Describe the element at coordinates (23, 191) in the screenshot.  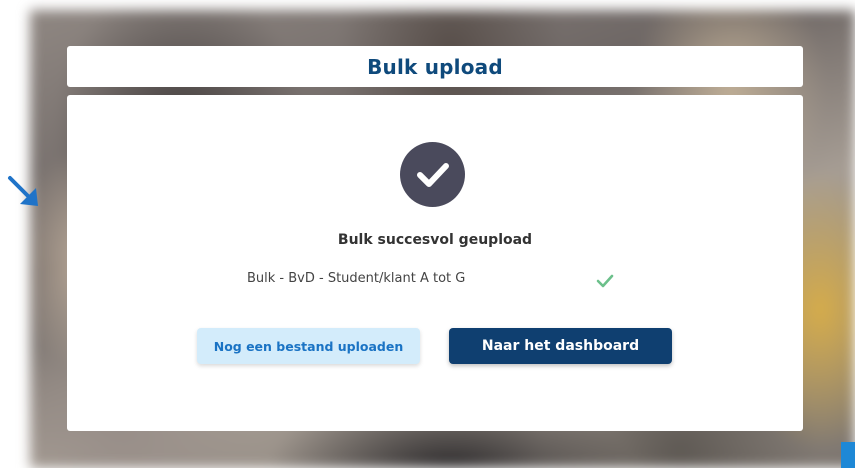
I see `arrow-icon` at that location.